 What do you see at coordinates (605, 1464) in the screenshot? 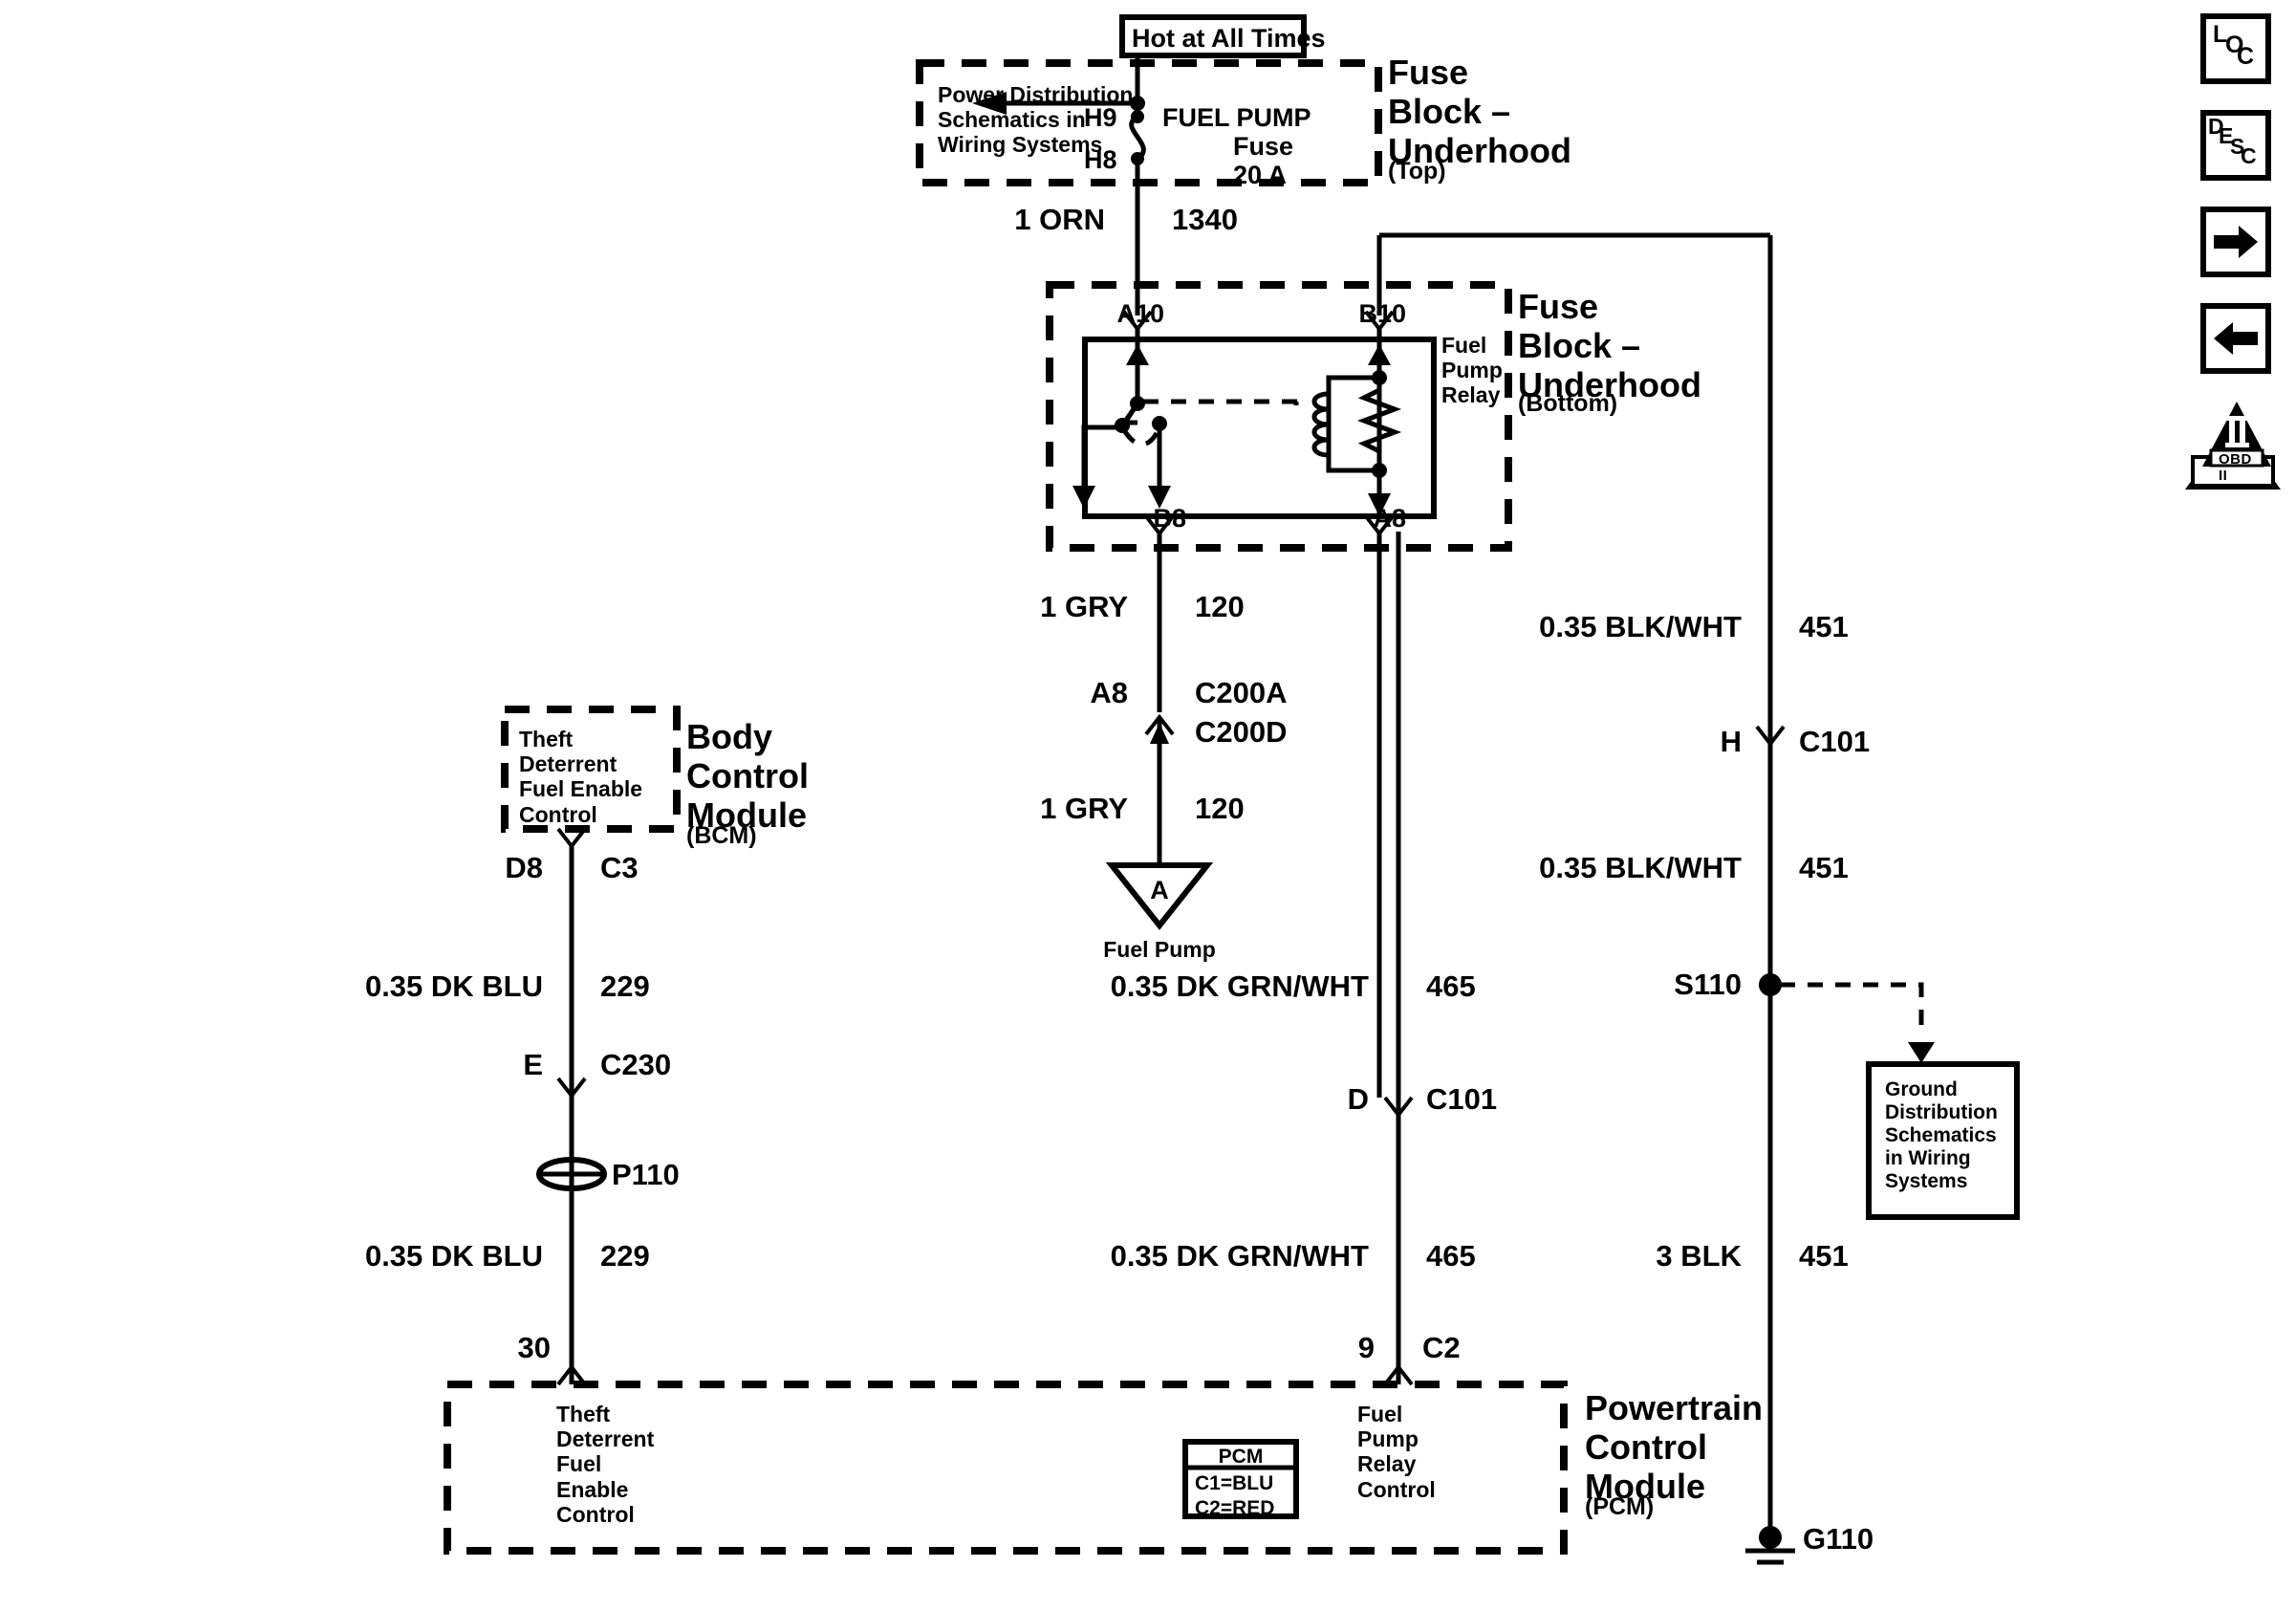
I see `pcm-theft-deterrent-label: Theft Deterrent Fuel Enable Control` at bounding box center [605, 1464].